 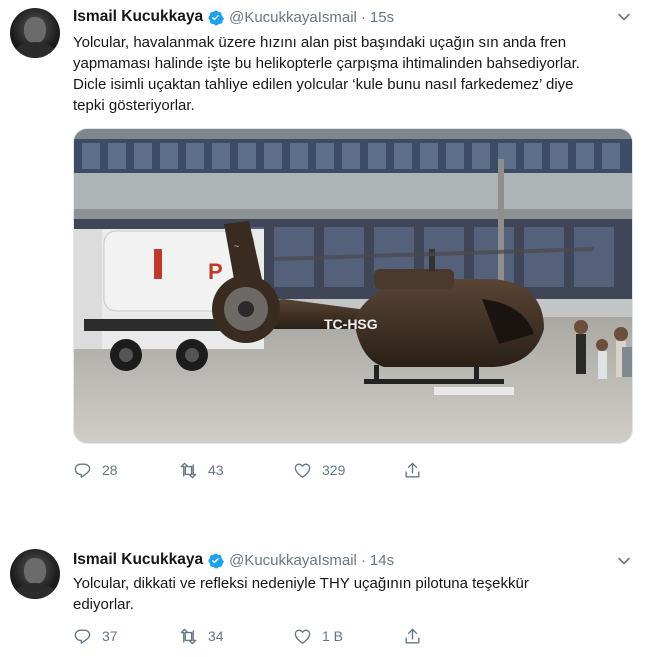 What do you see at coordinates (215, 271) in the screenshot?
I see `truck-sign: P` at bounding box center [215, 271].